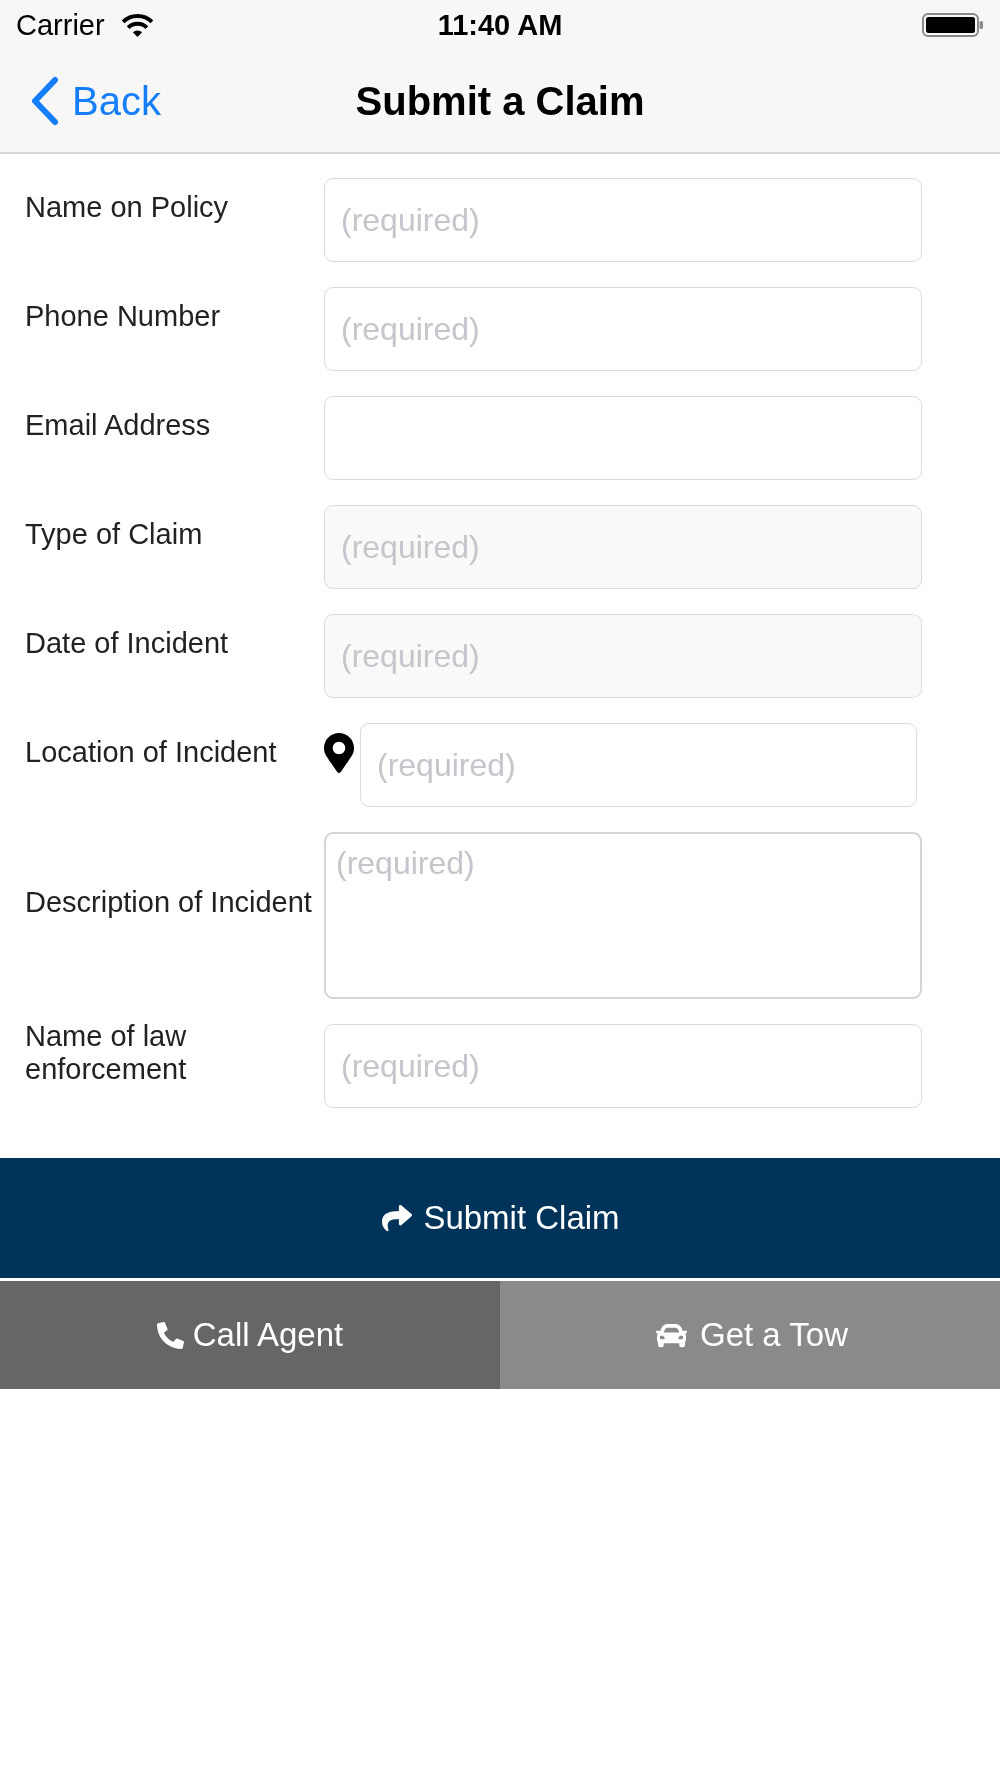 The image size is (1000, 1778). Describe the element at coordinates (118, 425) in the screenshot. I see `field-label: Email Address` at that location.